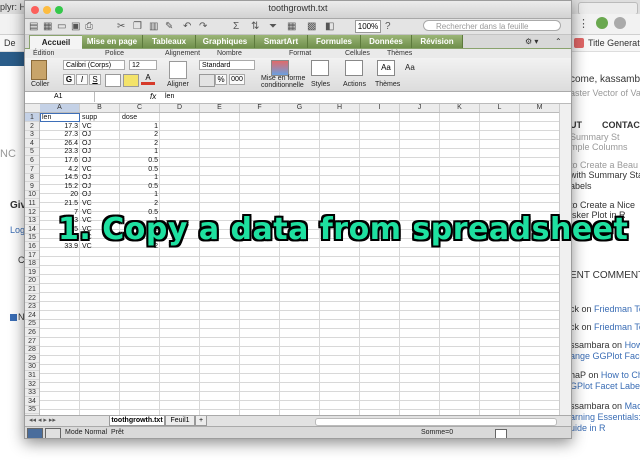 The image size is (640, 463). Describe the element at coordinates (602, 23) in the screenshot. I see `extension-icon` at that location.